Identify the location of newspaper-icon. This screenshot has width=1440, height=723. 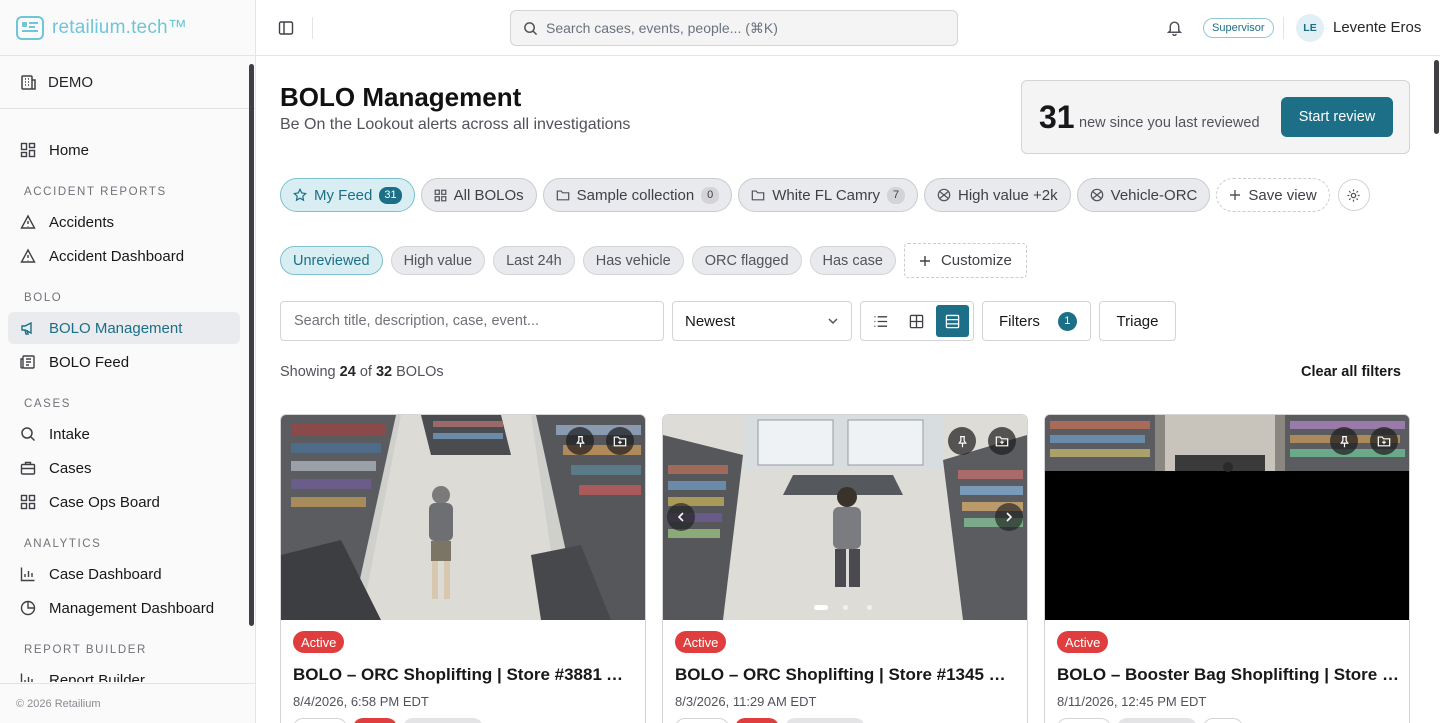
(27, 362).